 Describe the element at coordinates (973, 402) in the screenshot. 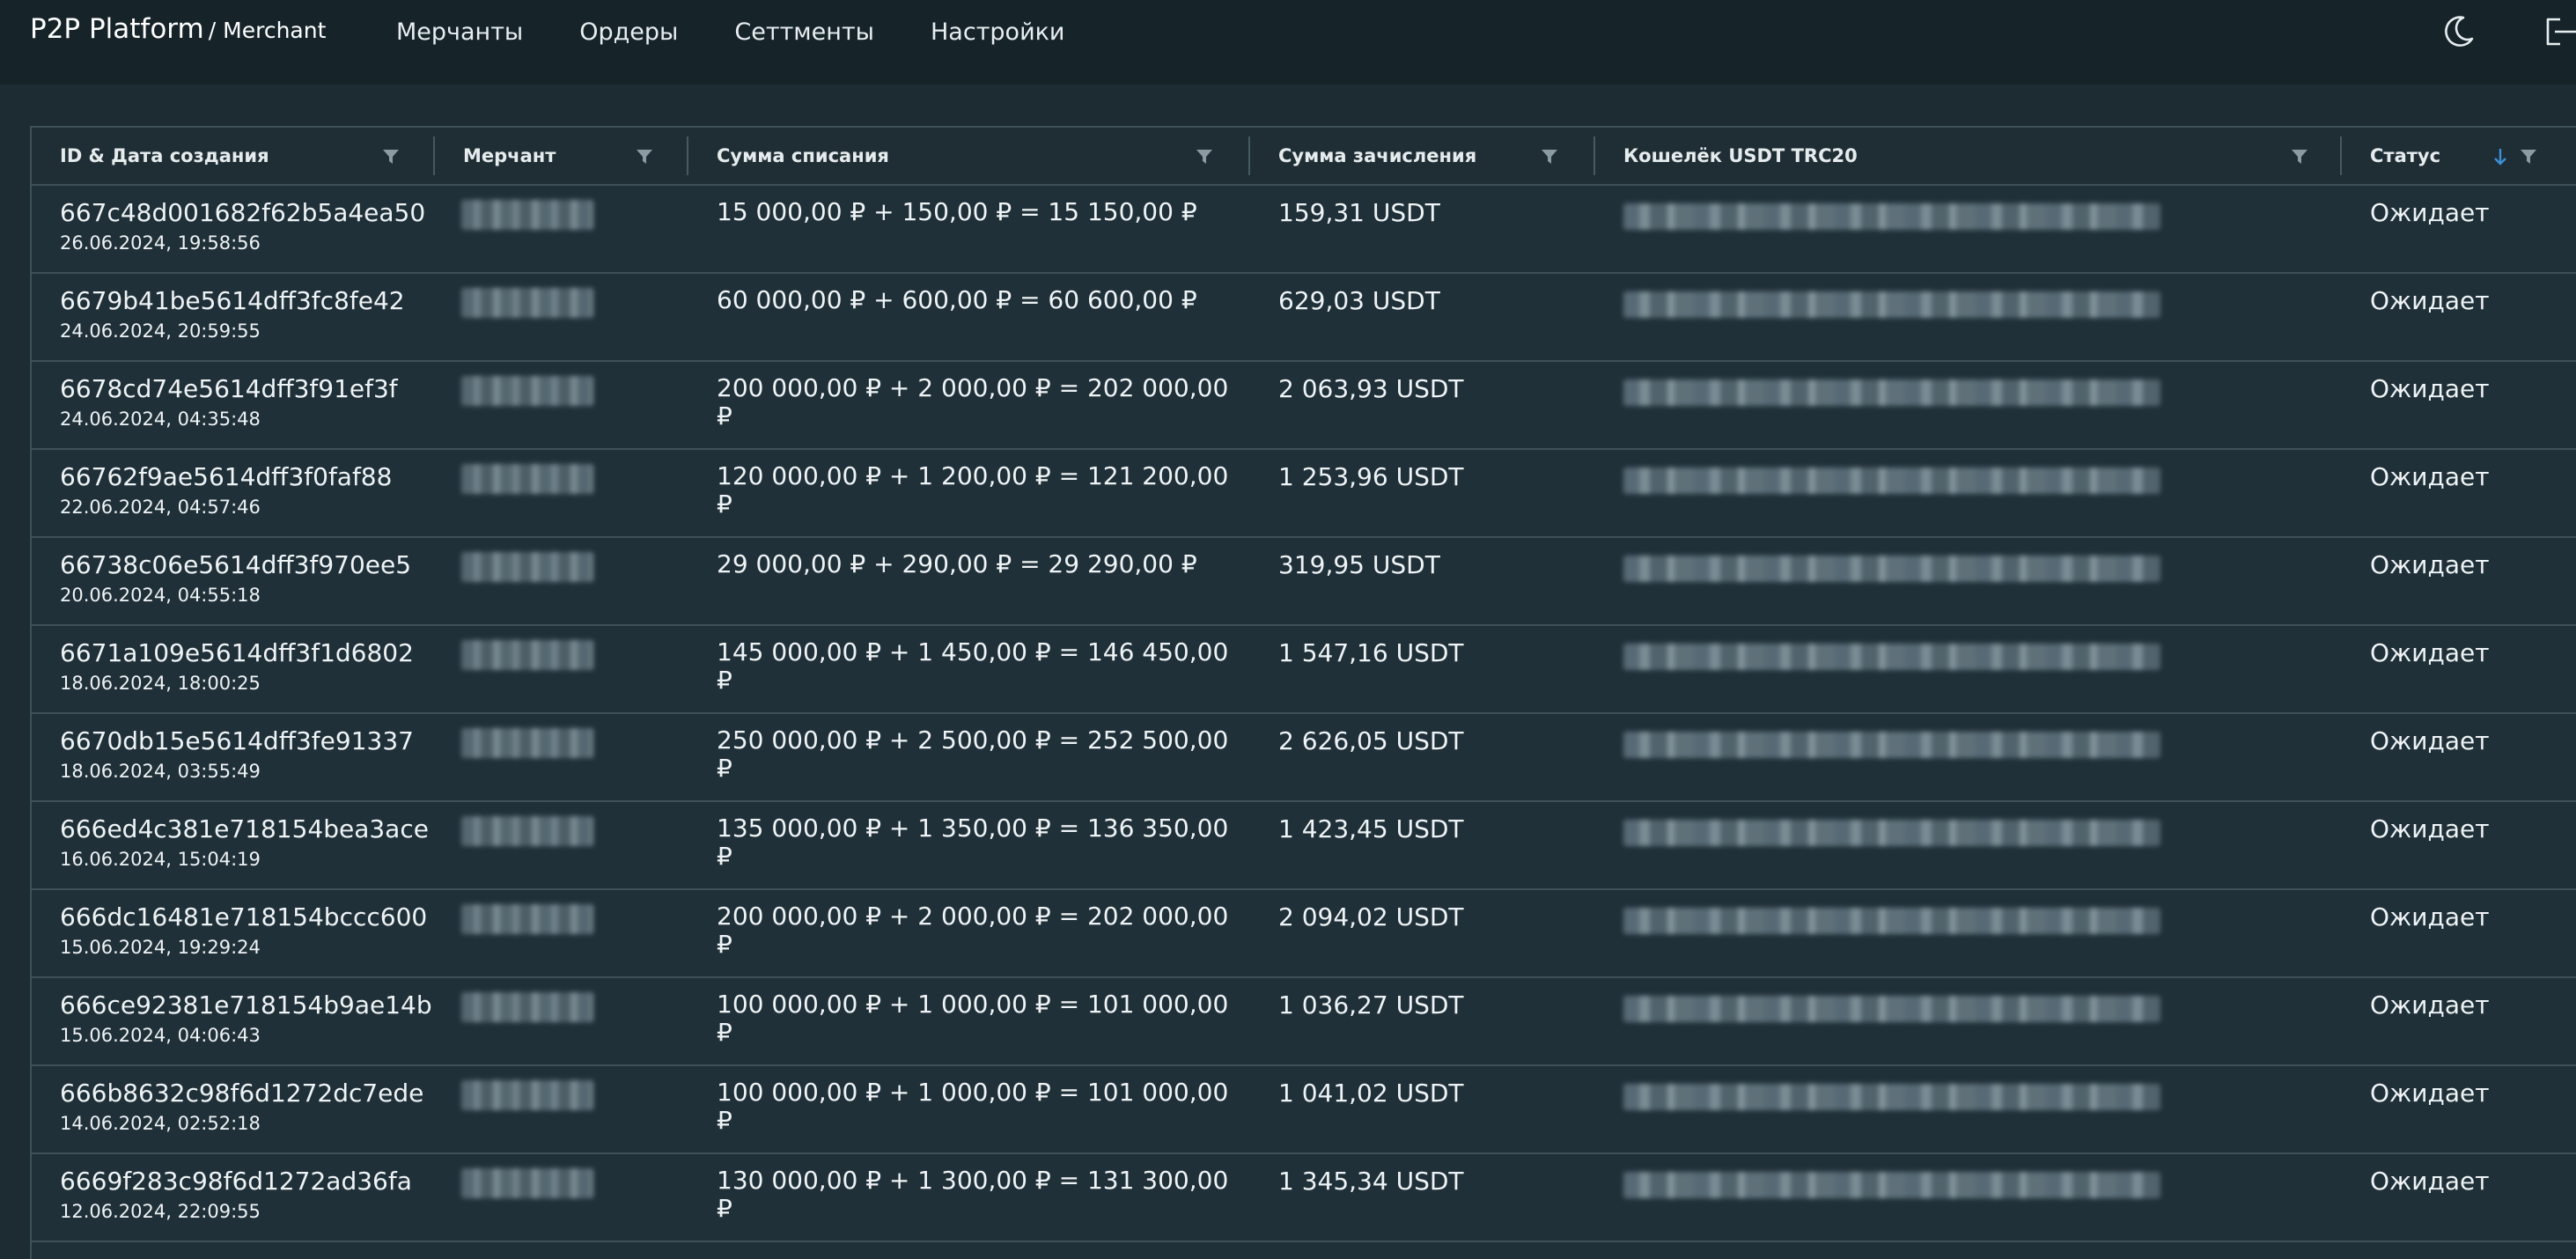

I see `debit-amount: 200 000,00 ₽ + 2 000,00 ₽ = 202 000,00 ₽` at that location.